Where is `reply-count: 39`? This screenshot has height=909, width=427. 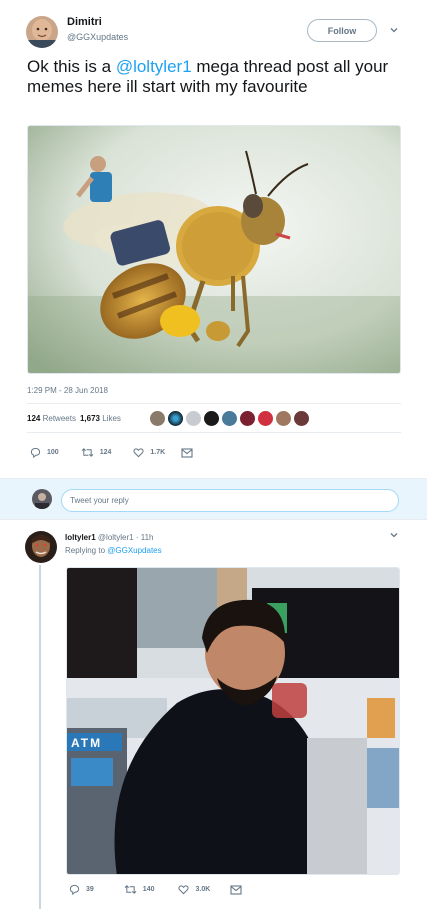 reply-count: 39 is located at coordinates (90, 889).